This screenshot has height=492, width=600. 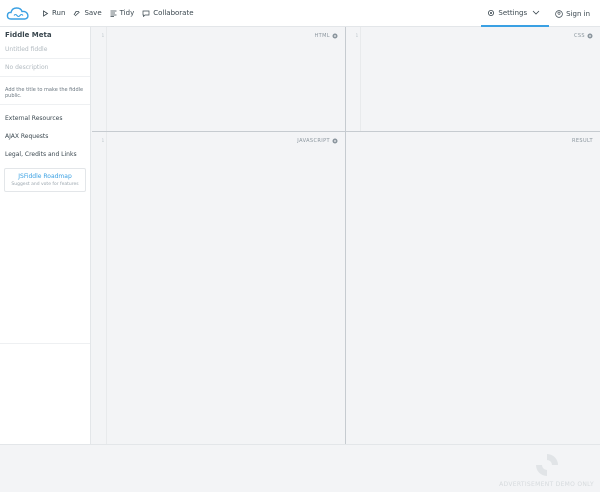 I want to click on sidebar-title: Fiddle Meta, so click(x=28, y=35).